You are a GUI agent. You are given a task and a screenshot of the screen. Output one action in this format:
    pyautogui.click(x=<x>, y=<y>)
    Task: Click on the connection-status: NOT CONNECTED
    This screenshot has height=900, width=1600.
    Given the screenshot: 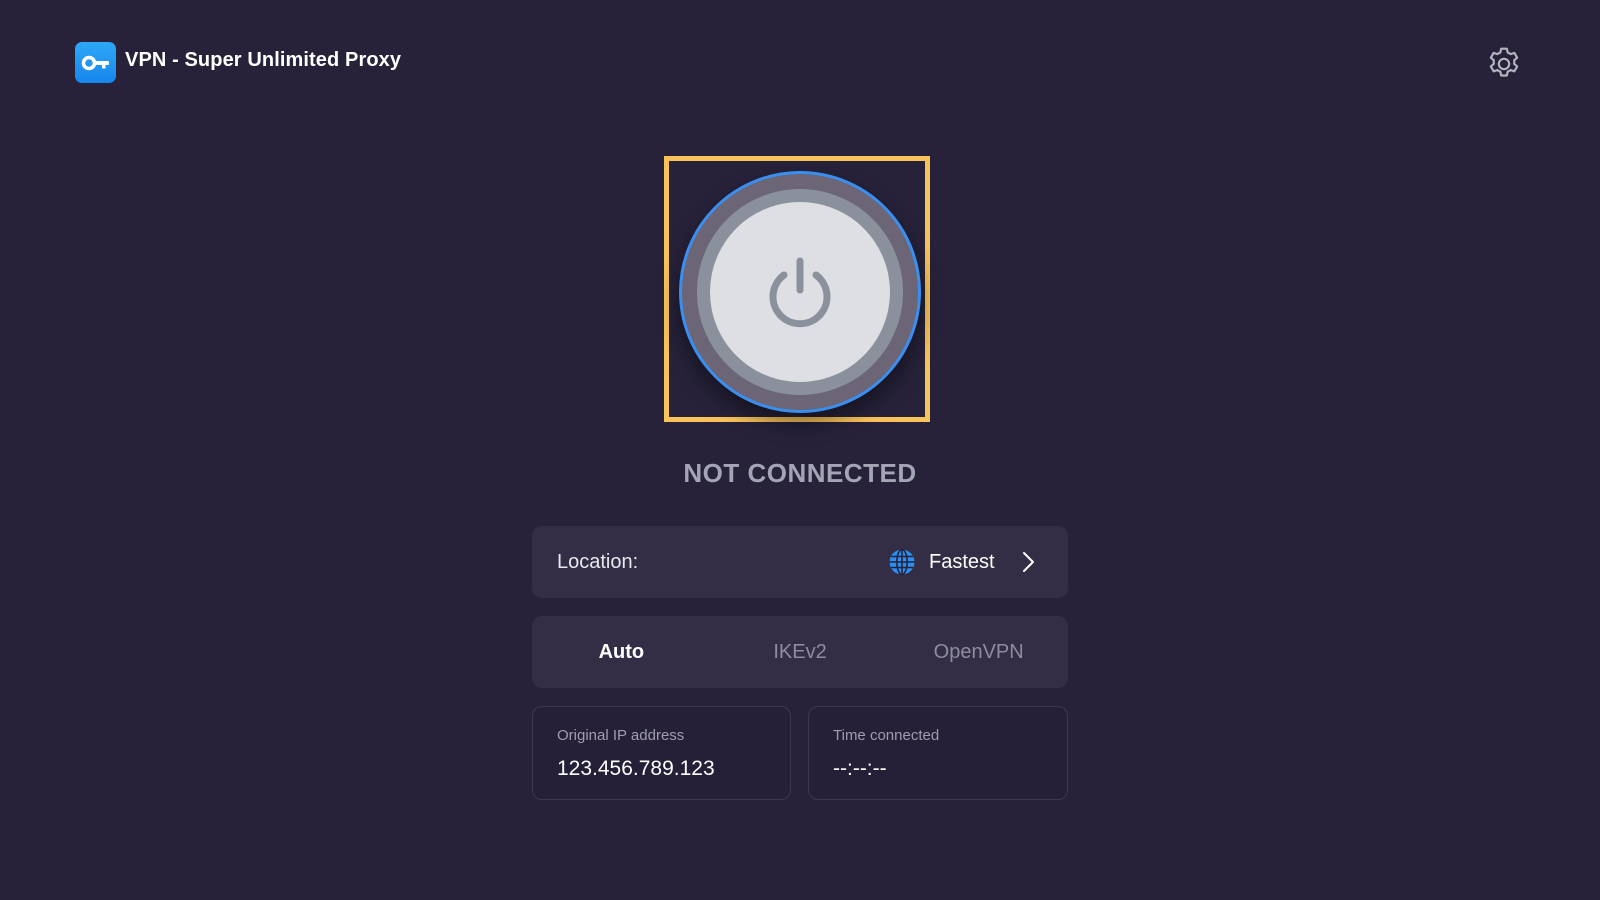 What is the action you would take?
    pyautogui.click(x=800, y=473)
    